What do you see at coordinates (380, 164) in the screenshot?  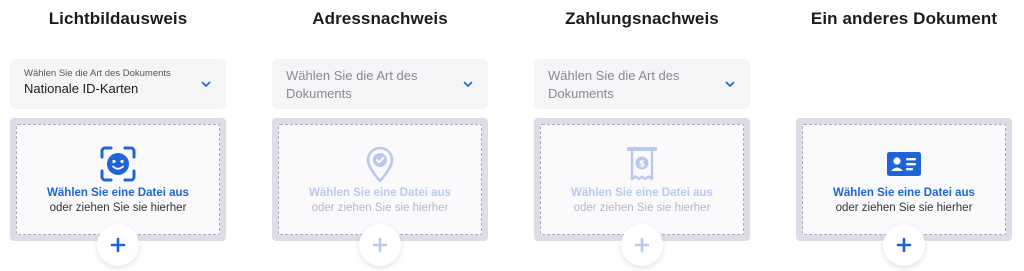 I see `location-check-icon` at bounding box center [380, 164].